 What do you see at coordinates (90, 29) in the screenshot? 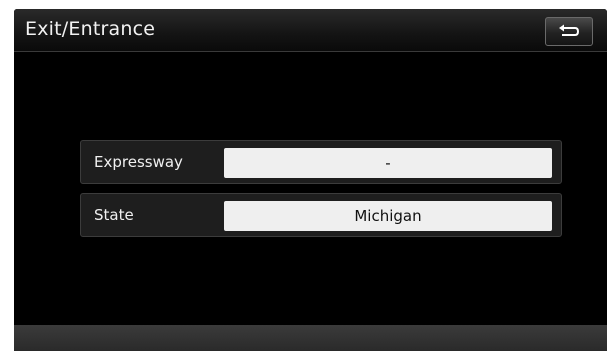
I see `page-title: Exit/Entrance` at bounding box center [90, 29].